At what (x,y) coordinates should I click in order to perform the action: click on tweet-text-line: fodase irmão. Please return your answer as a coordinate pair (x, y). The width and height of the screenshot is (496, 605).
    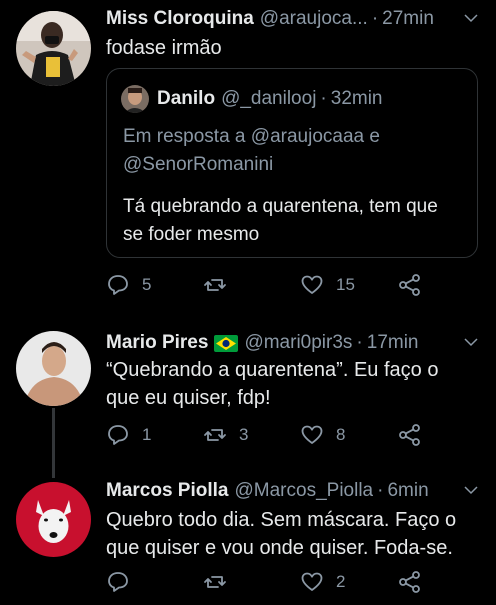
    Looking at the image, I should click on (164, 48).